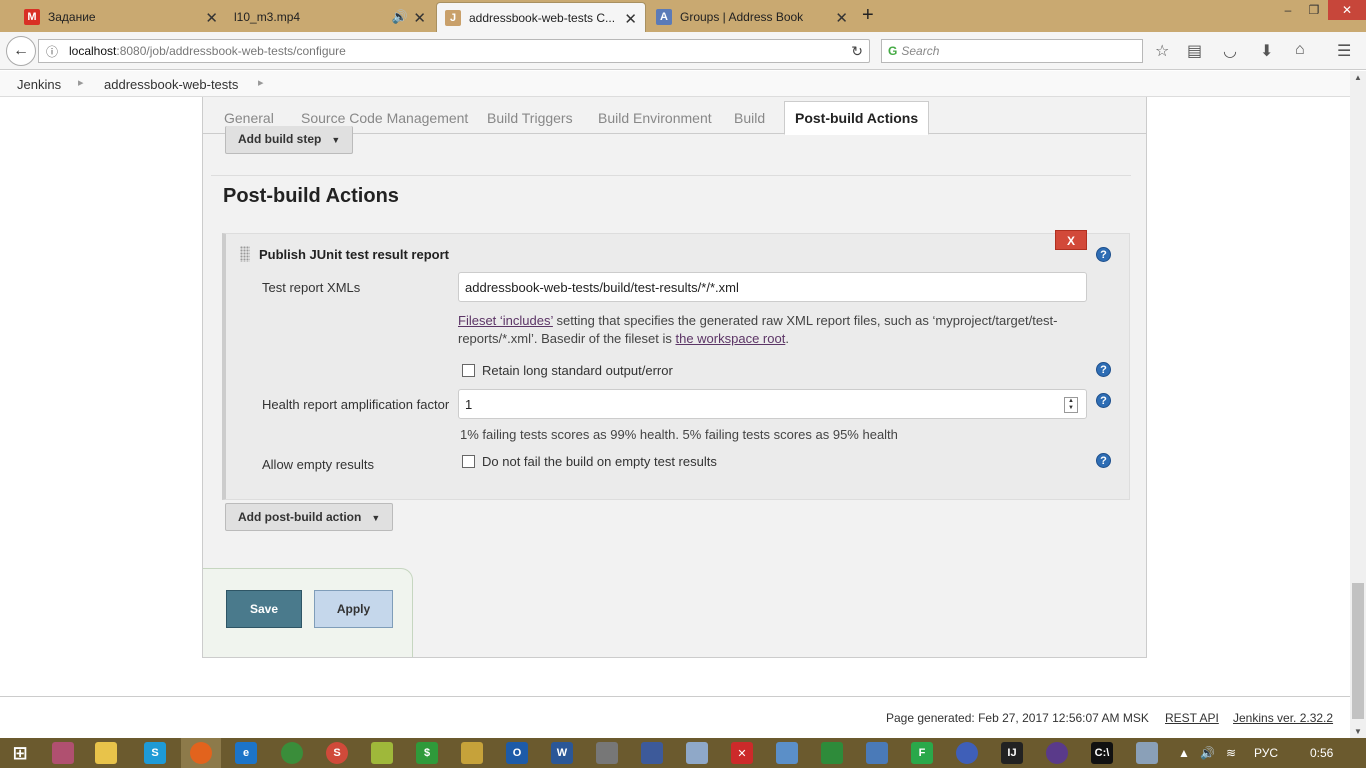  What do you see at coordinates (1321, 753) in the screenshot?
I see `clock: 0:56` at bounding box center [1321, 753].